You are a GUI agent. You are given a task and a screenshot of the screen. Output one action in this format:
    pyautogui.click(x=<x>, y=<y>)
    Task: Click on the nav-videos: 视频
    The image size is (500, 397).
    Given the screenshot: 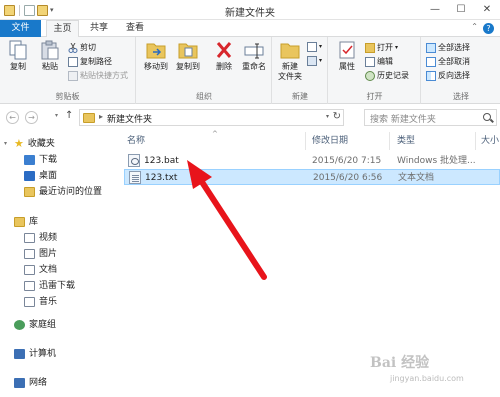 What is the action you would take?
    pyautogui.click(x=40, y=238)
    